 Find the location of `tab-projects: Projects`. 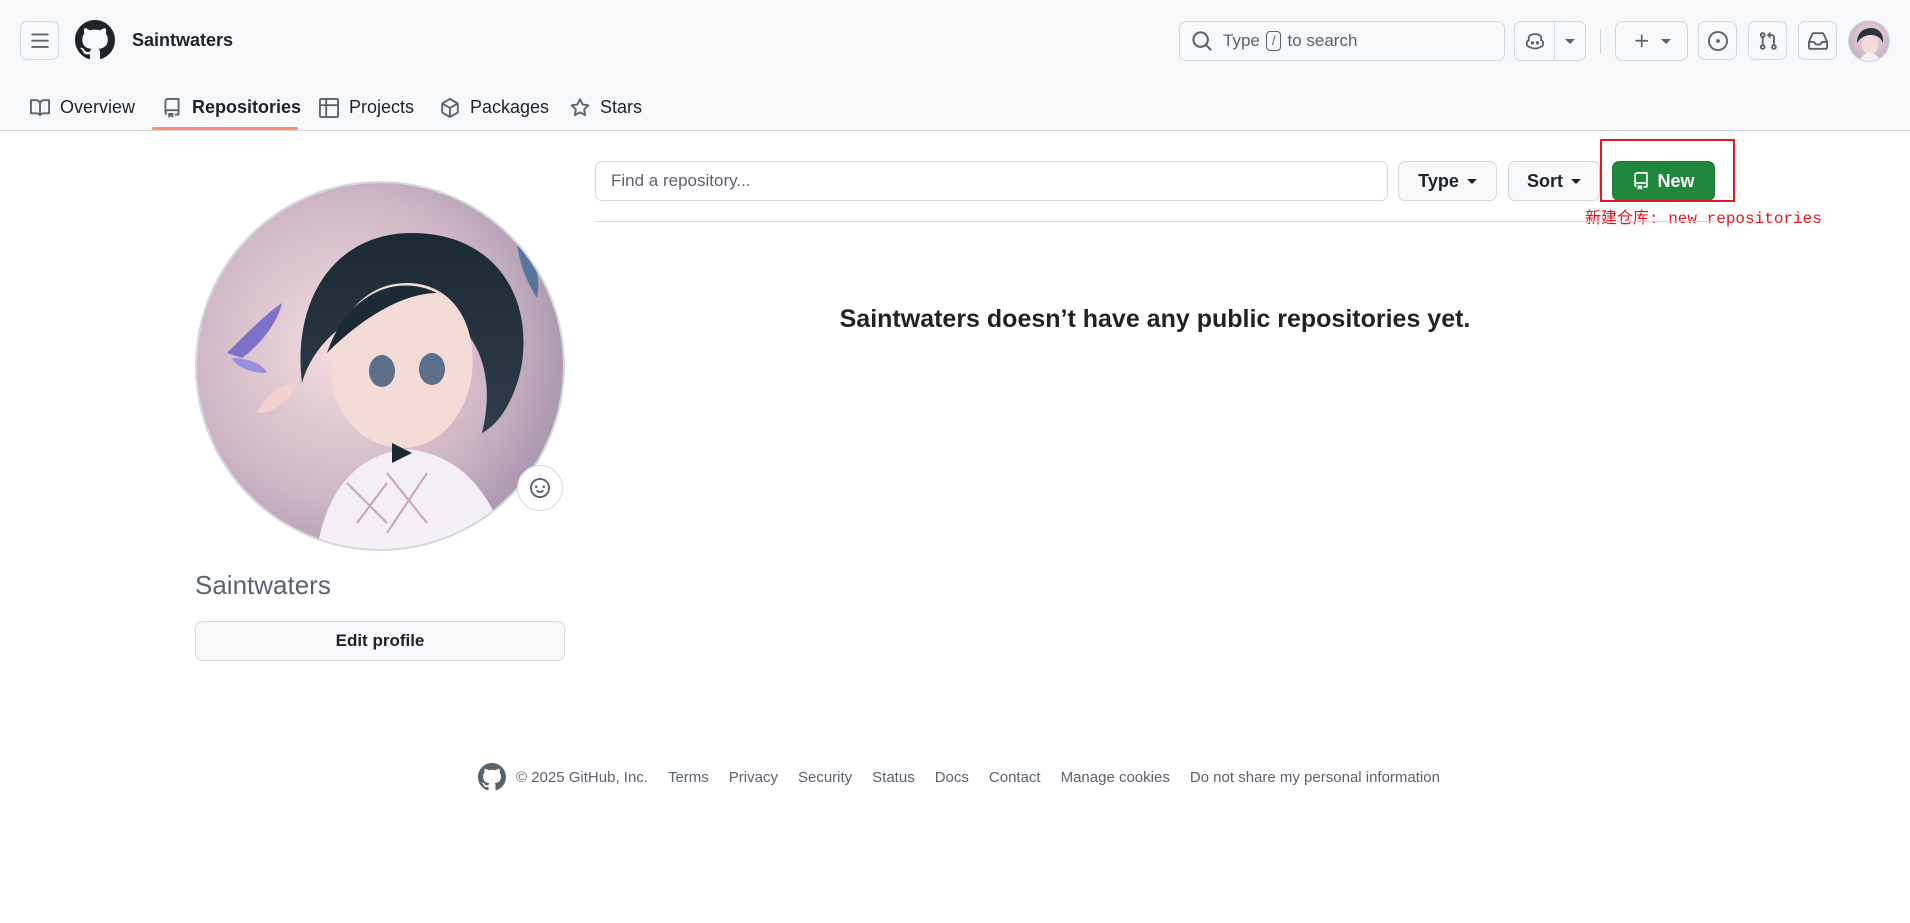

tab-projects: Projects is located at coordinates (366, 107).